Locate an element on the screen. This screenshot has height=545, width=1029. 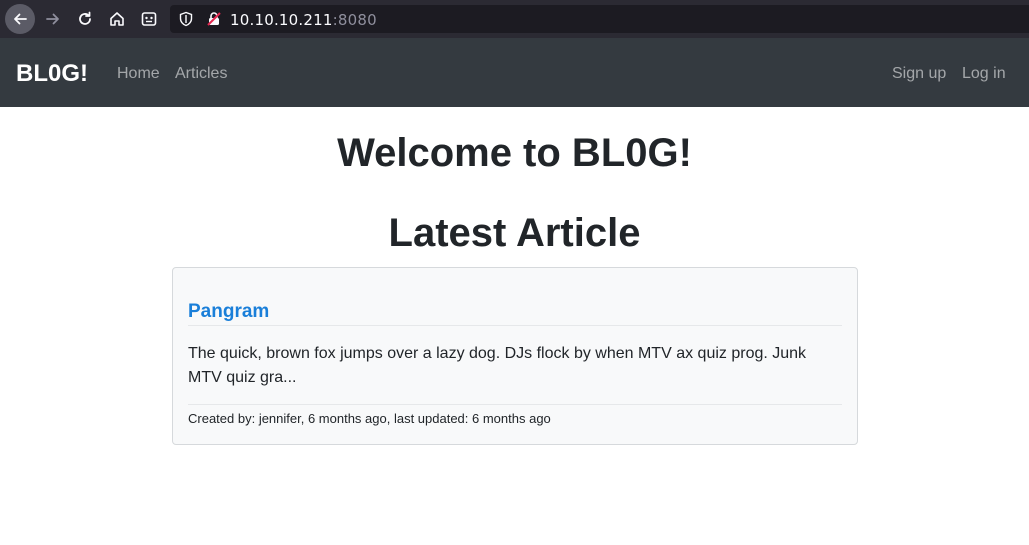
browser-toolbar: 10.10.10.211:8080 is located at coordinates (514, 19).